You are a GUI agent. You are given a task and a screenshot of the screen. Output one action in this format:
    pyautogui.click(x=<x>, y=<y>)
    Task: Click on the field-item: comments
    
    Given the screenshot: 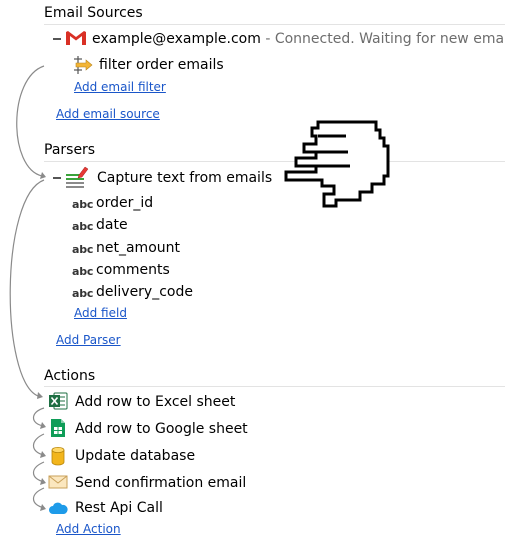 What is the action you would take?
    pyautogui.click(x=133, y=270)
    